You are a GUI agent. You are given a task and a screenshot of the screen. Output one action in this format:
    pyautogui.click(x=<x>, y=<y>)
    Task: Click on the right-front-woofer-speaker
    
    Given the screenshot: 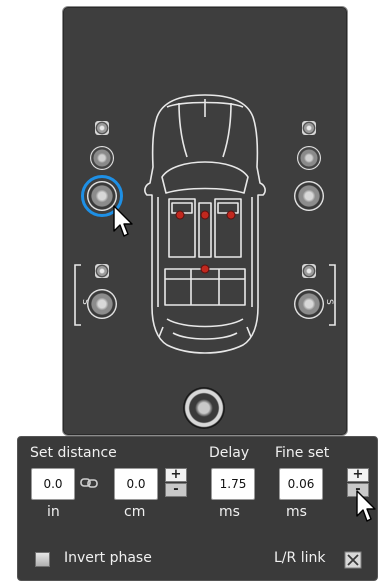 What is the action you would take?
    pyautogui.click(x=309, y=196)
    